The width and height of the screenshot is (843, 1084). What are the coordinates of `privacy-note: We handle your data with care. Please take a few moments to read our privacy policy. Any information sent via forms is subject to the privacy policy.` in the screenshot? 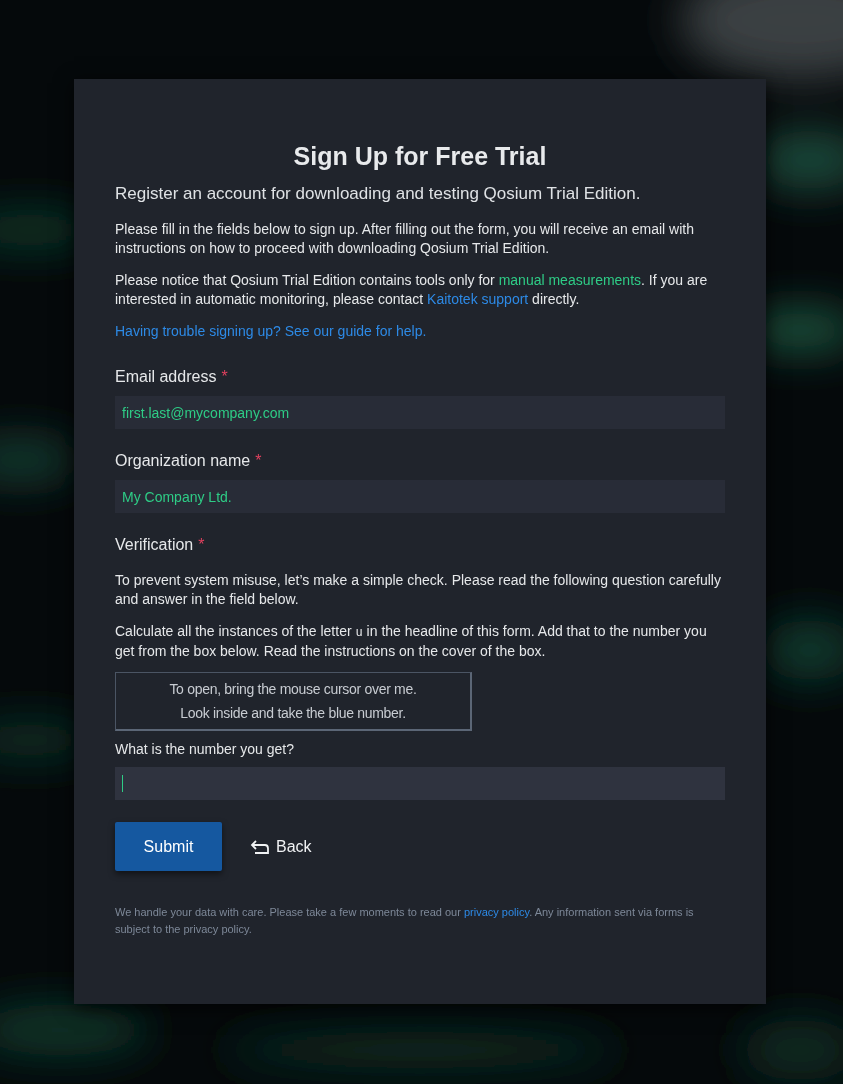 It's located at (405, 921).